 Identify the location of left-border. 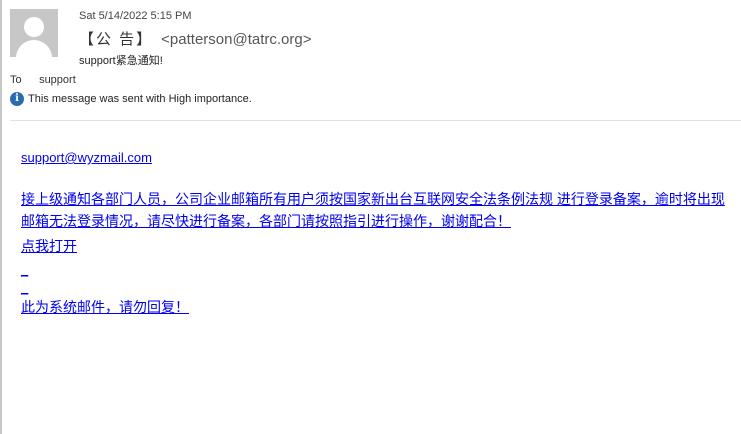
(1, 217).